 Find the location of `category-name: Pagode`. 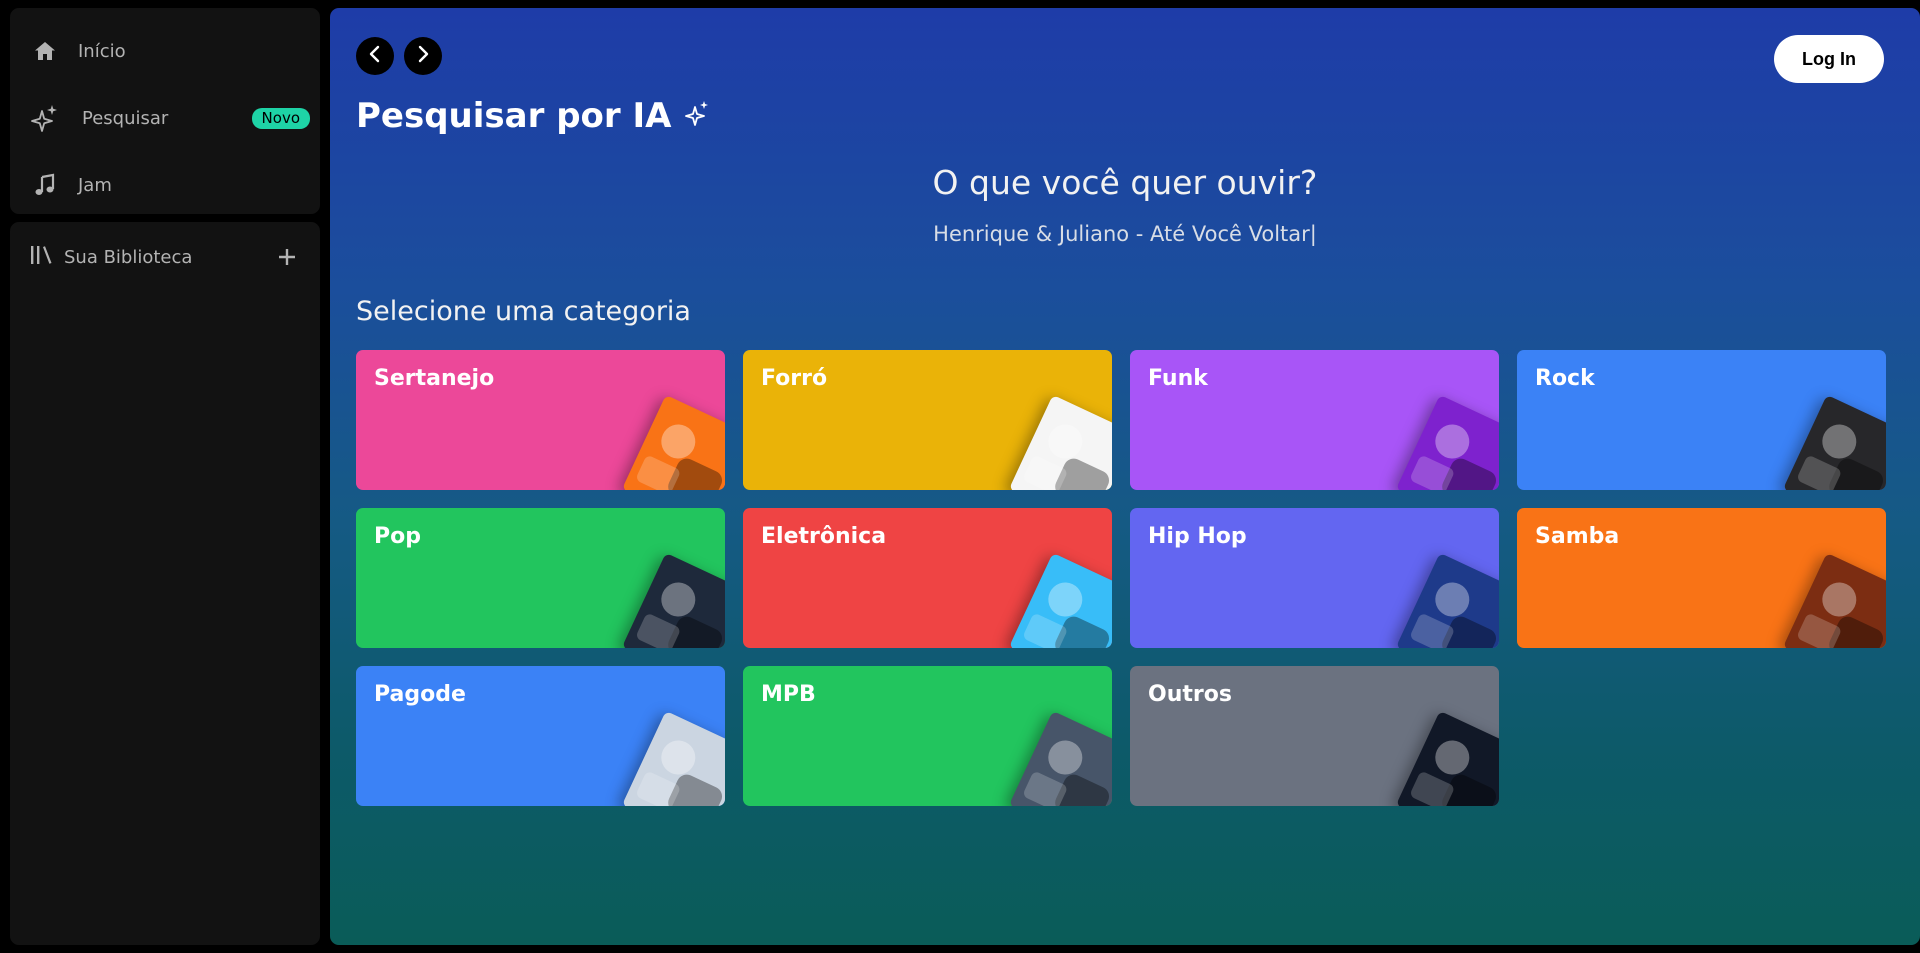

category-name: Pagode is located at coordinates (420, 694).